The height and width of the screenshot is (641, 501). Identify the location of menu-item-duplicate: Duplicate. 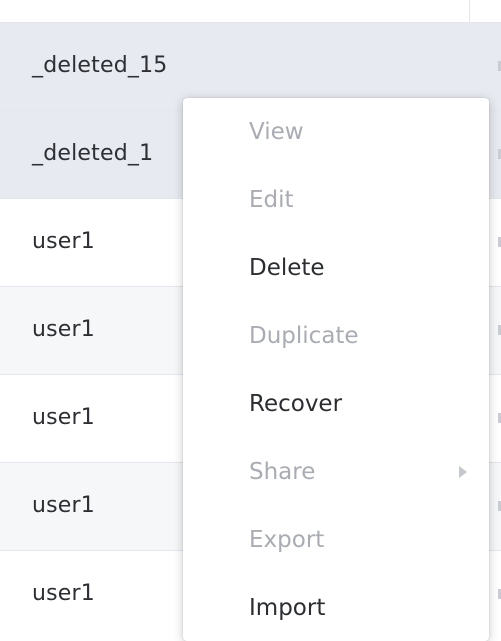
(304, 336).